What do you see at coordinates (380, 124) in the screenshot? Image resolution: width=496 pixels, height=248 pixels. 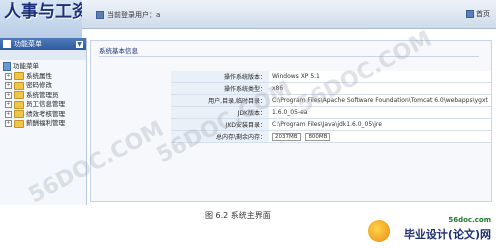 I see `row-value: C:\Program Files\Java\jdk1.6.0_05\jre` at bounding box center [380, 124].